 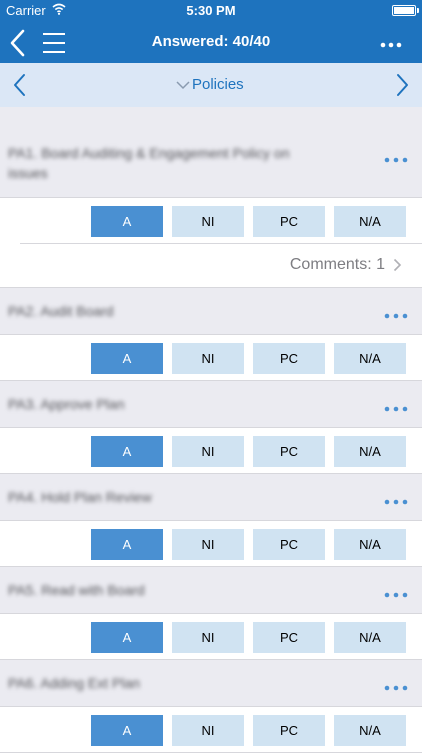 I want to click on question-text: PA3. Approve Plan, so click(x=66, y=404).